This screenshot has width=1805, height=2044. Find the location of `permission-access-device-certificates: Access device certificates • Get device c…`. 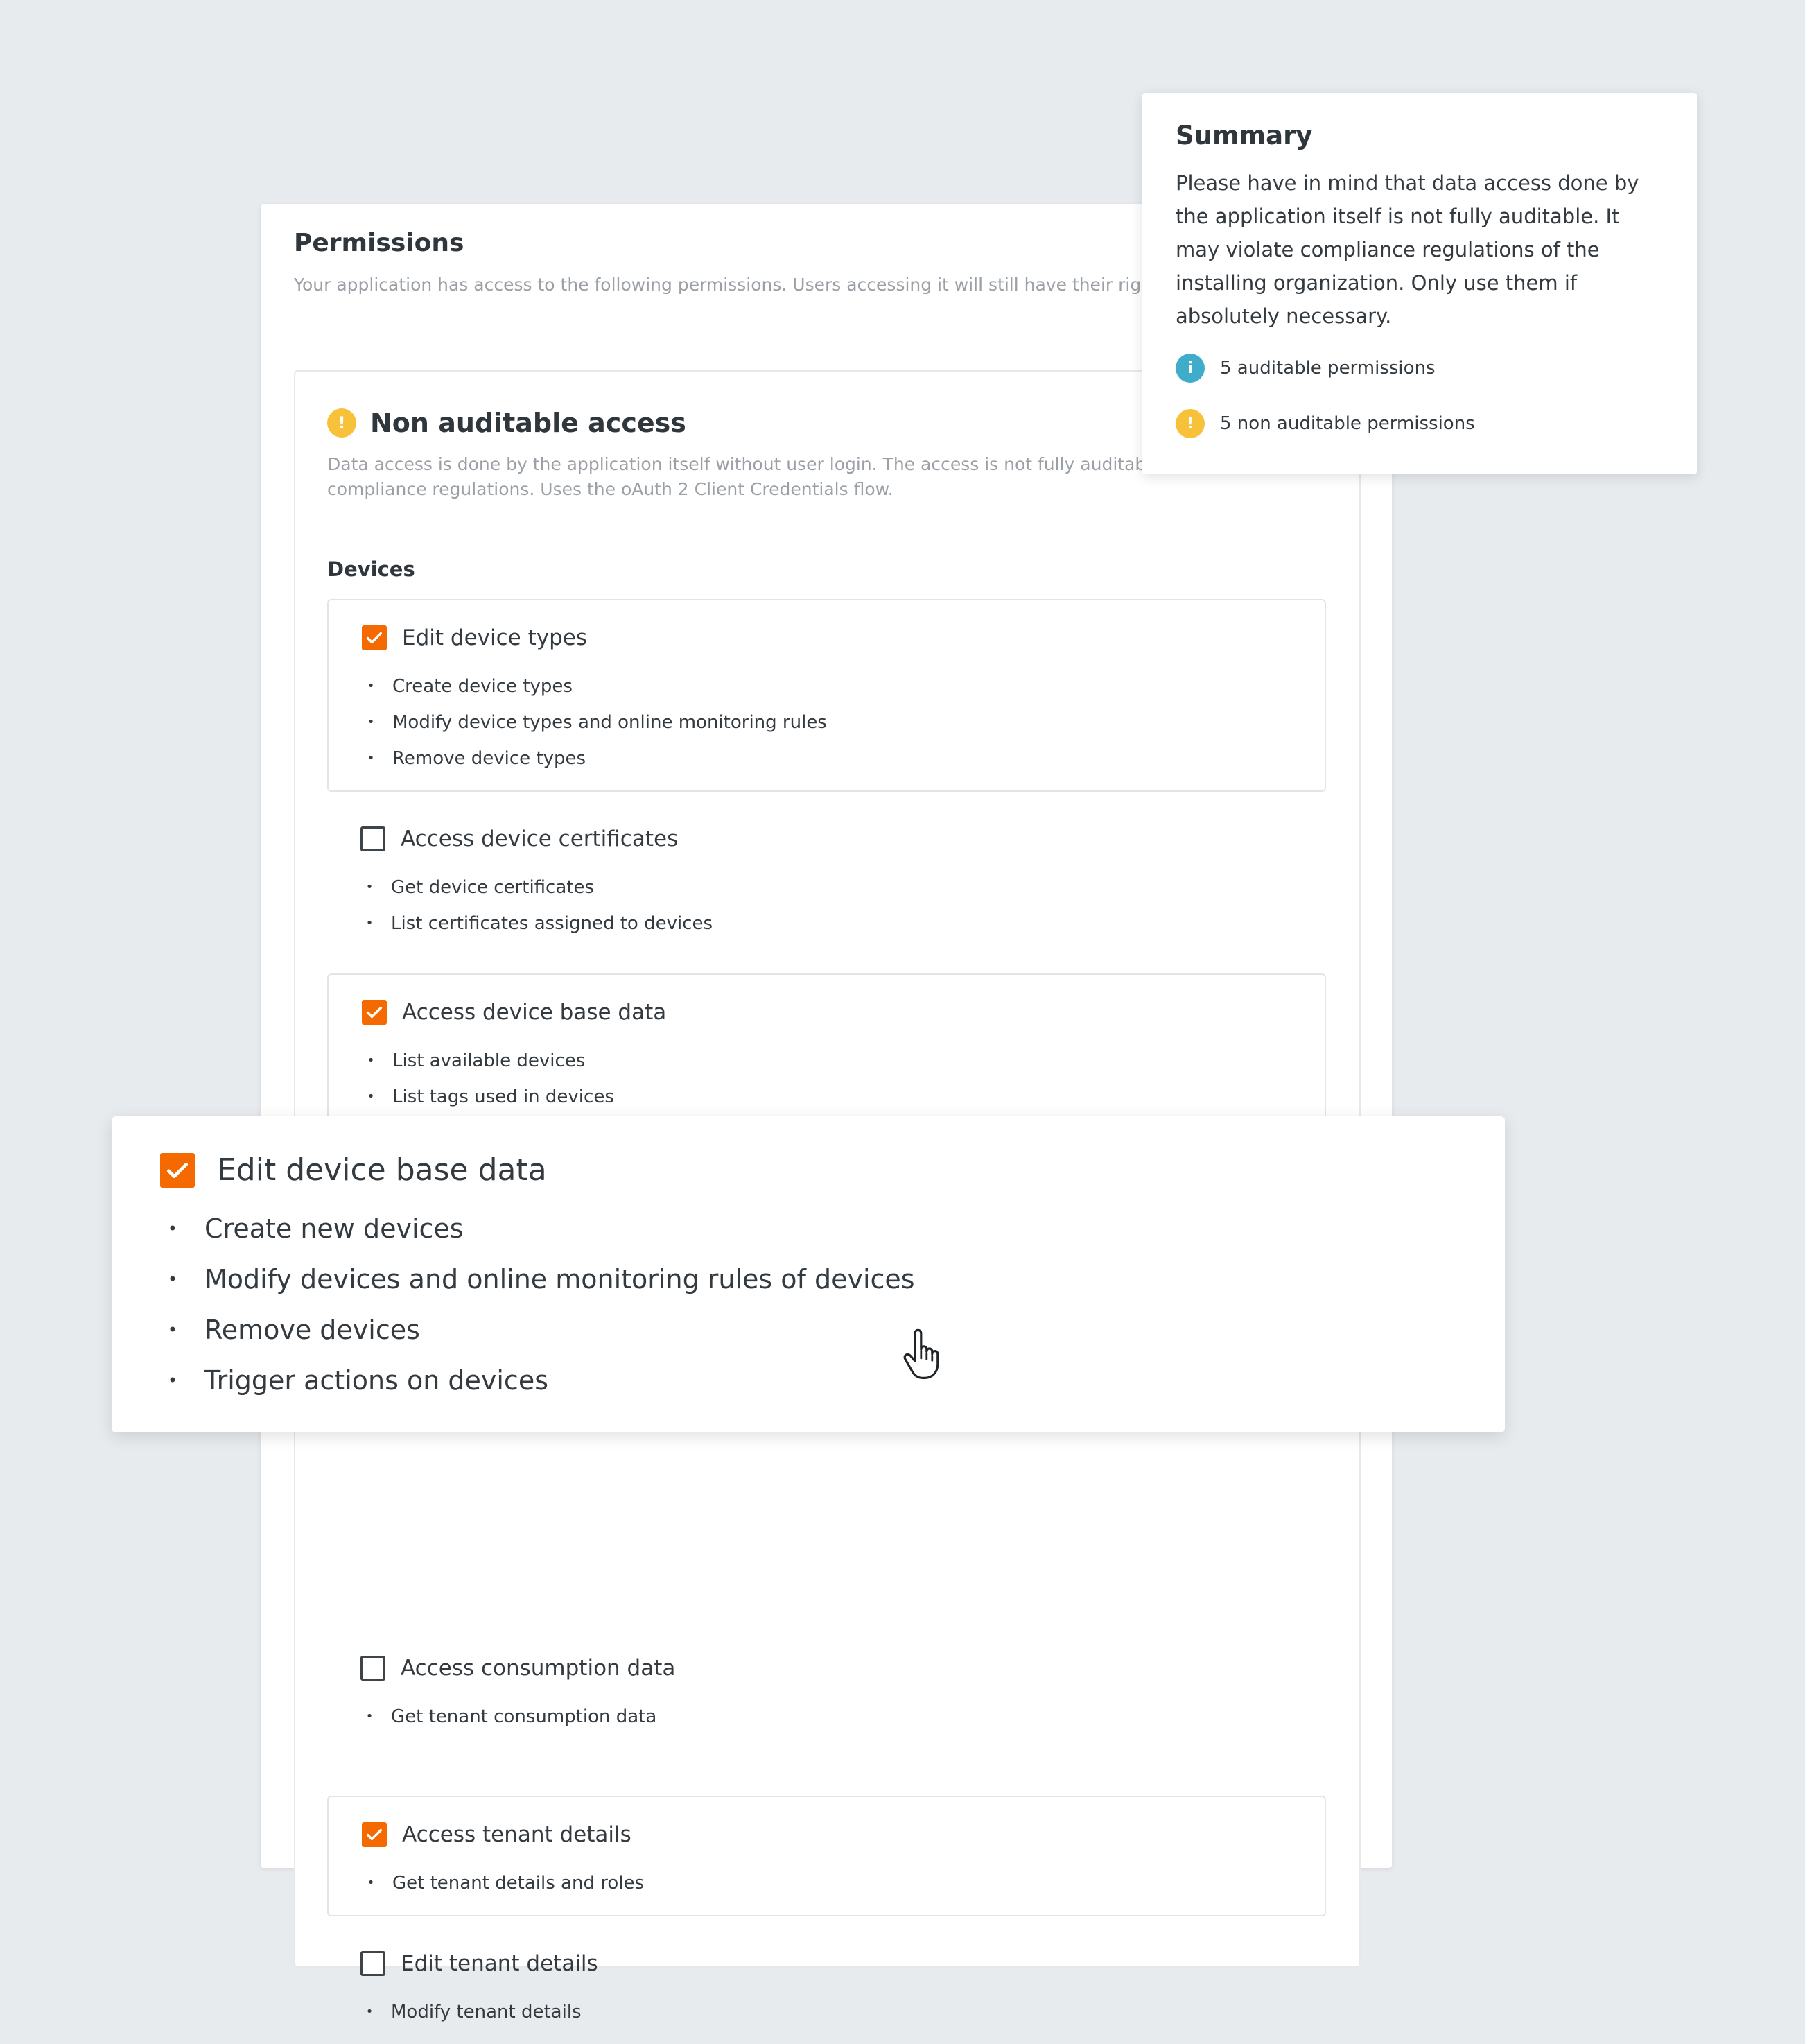

permission-access-device-certificates: Access device certificates • Get device c… is located at coordinates (826, 878).